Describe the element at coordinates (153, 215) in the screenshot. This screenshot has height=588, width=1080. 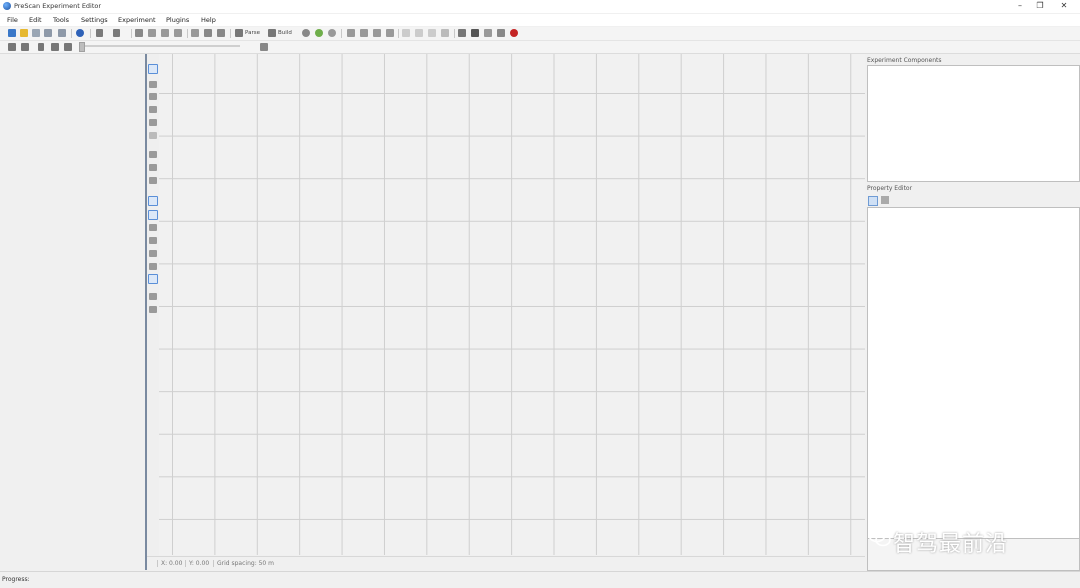
I see `road-segment-2-icon` at that location.